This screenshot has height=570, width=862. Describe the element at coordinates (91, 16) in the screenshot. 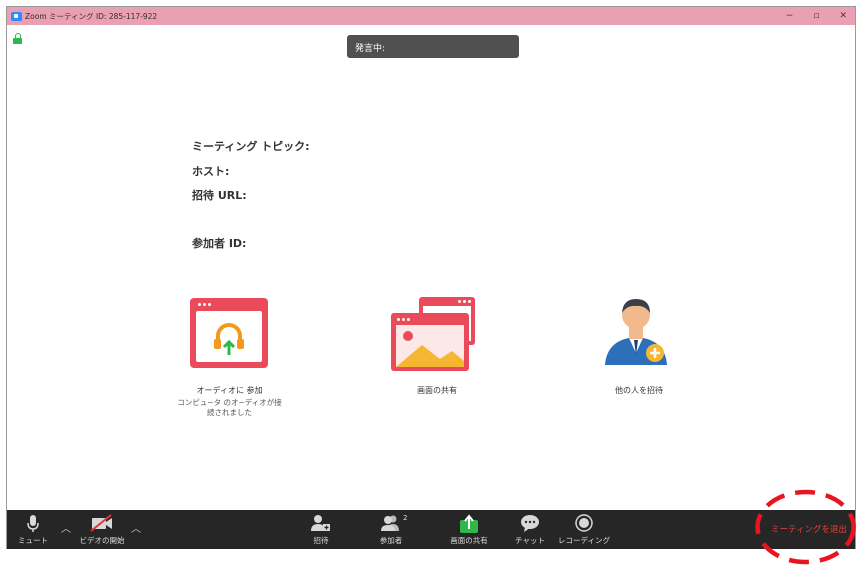

I see `window-title: Zoom ミーティング ID: 285-117-922` at that location.